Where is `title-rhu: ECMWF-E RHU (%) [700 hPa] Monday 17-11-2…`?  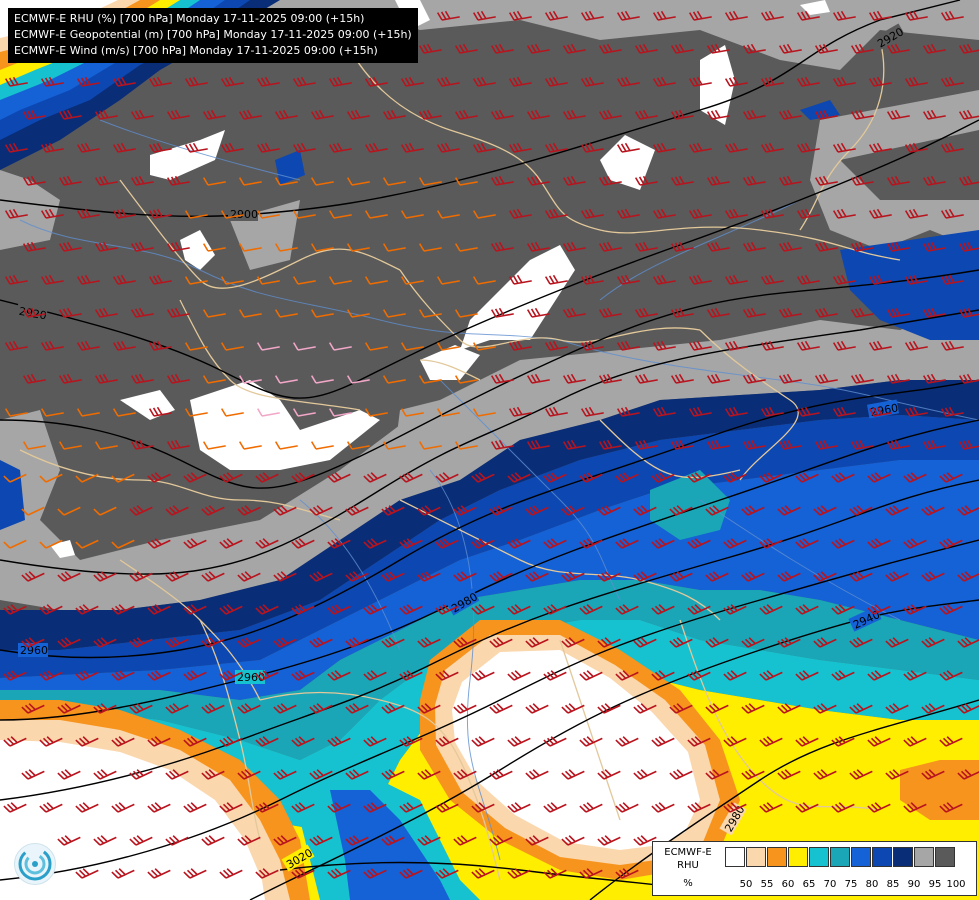 title-rhu: ECMWF-E RHU (%) [700 hPa] Monday 17-11-2… is located at coordinates (189, 18).